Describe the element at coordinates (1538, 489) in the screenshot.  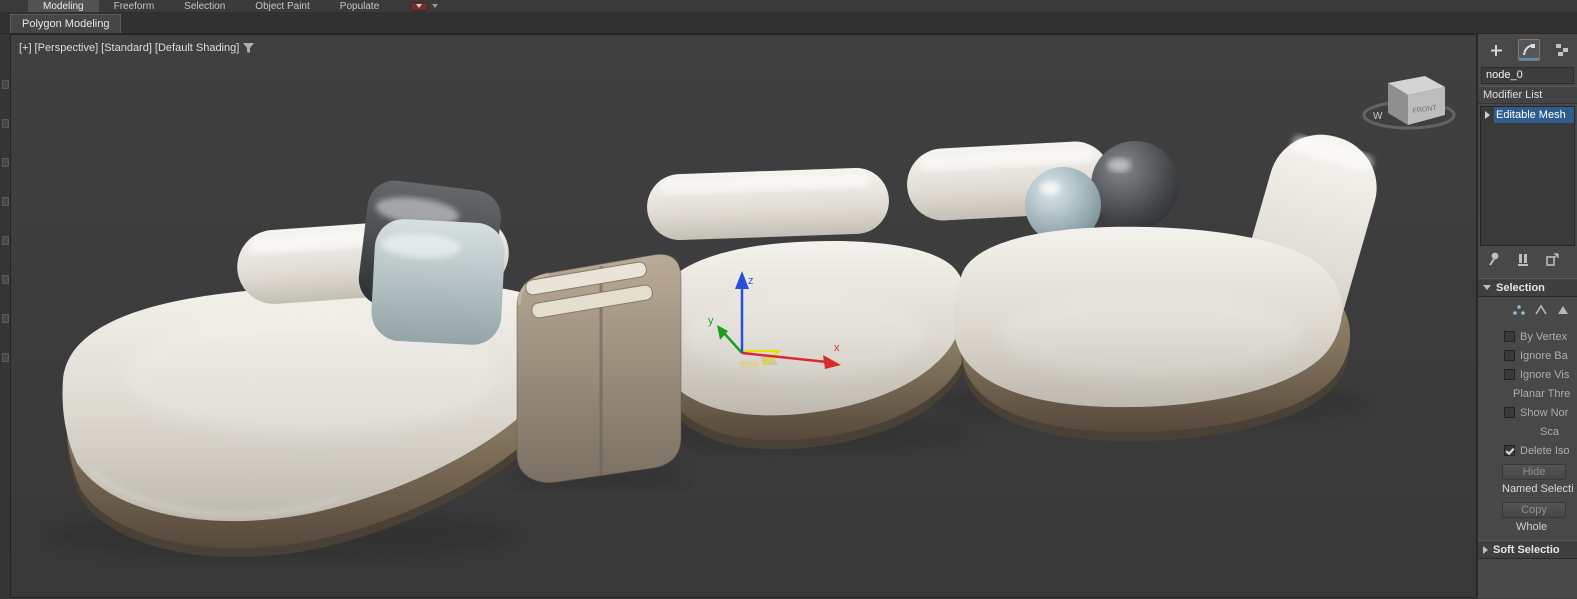
I see `named-selections-label: Named Selecti` at that location.